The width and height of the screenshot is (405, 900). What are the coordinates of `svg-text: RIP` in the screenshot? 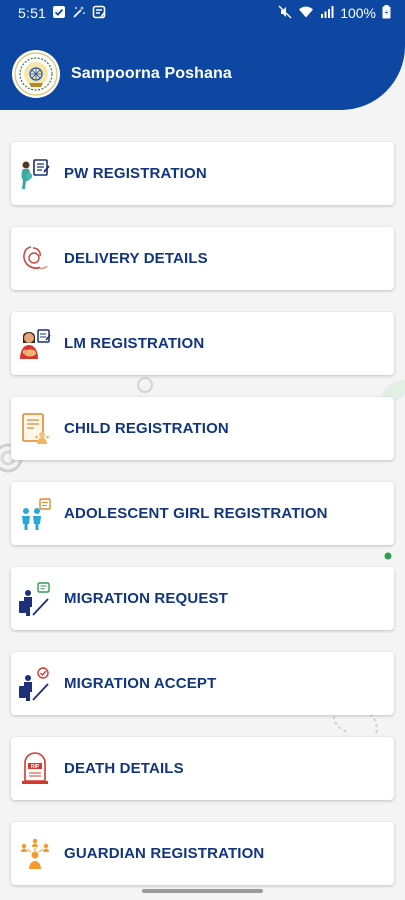 It's located at (35, 767).